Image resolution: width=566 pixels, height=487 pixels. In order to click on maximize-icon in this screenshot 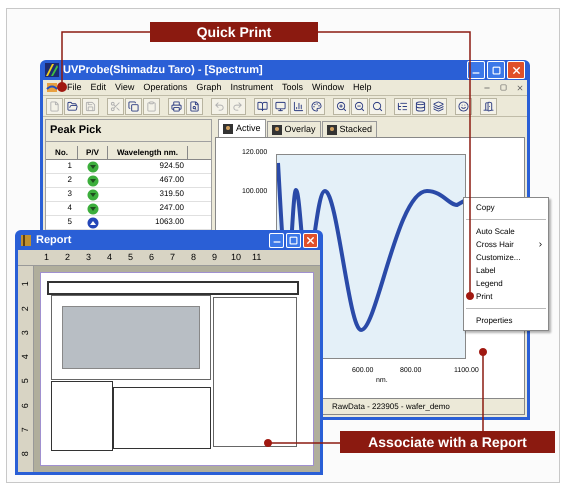, I will do `click(293, 240)`.